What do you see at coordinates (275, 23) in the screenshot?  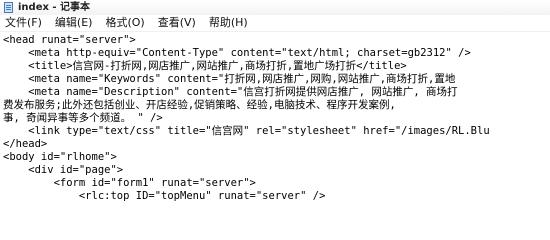 I see `menu-bar: 文件(F) 编辑(E) 格式(O) 查看(V) 帮助(H)` at bounding box center [275, 23].